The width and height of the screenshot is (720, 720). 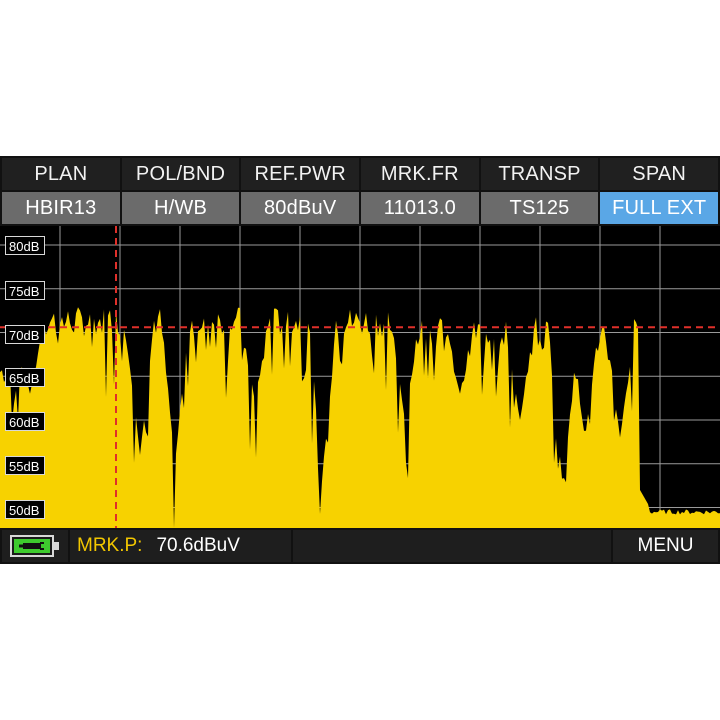 I want to click on tab-ref-pwr: REF.PWR, so click(x=300, y=174).